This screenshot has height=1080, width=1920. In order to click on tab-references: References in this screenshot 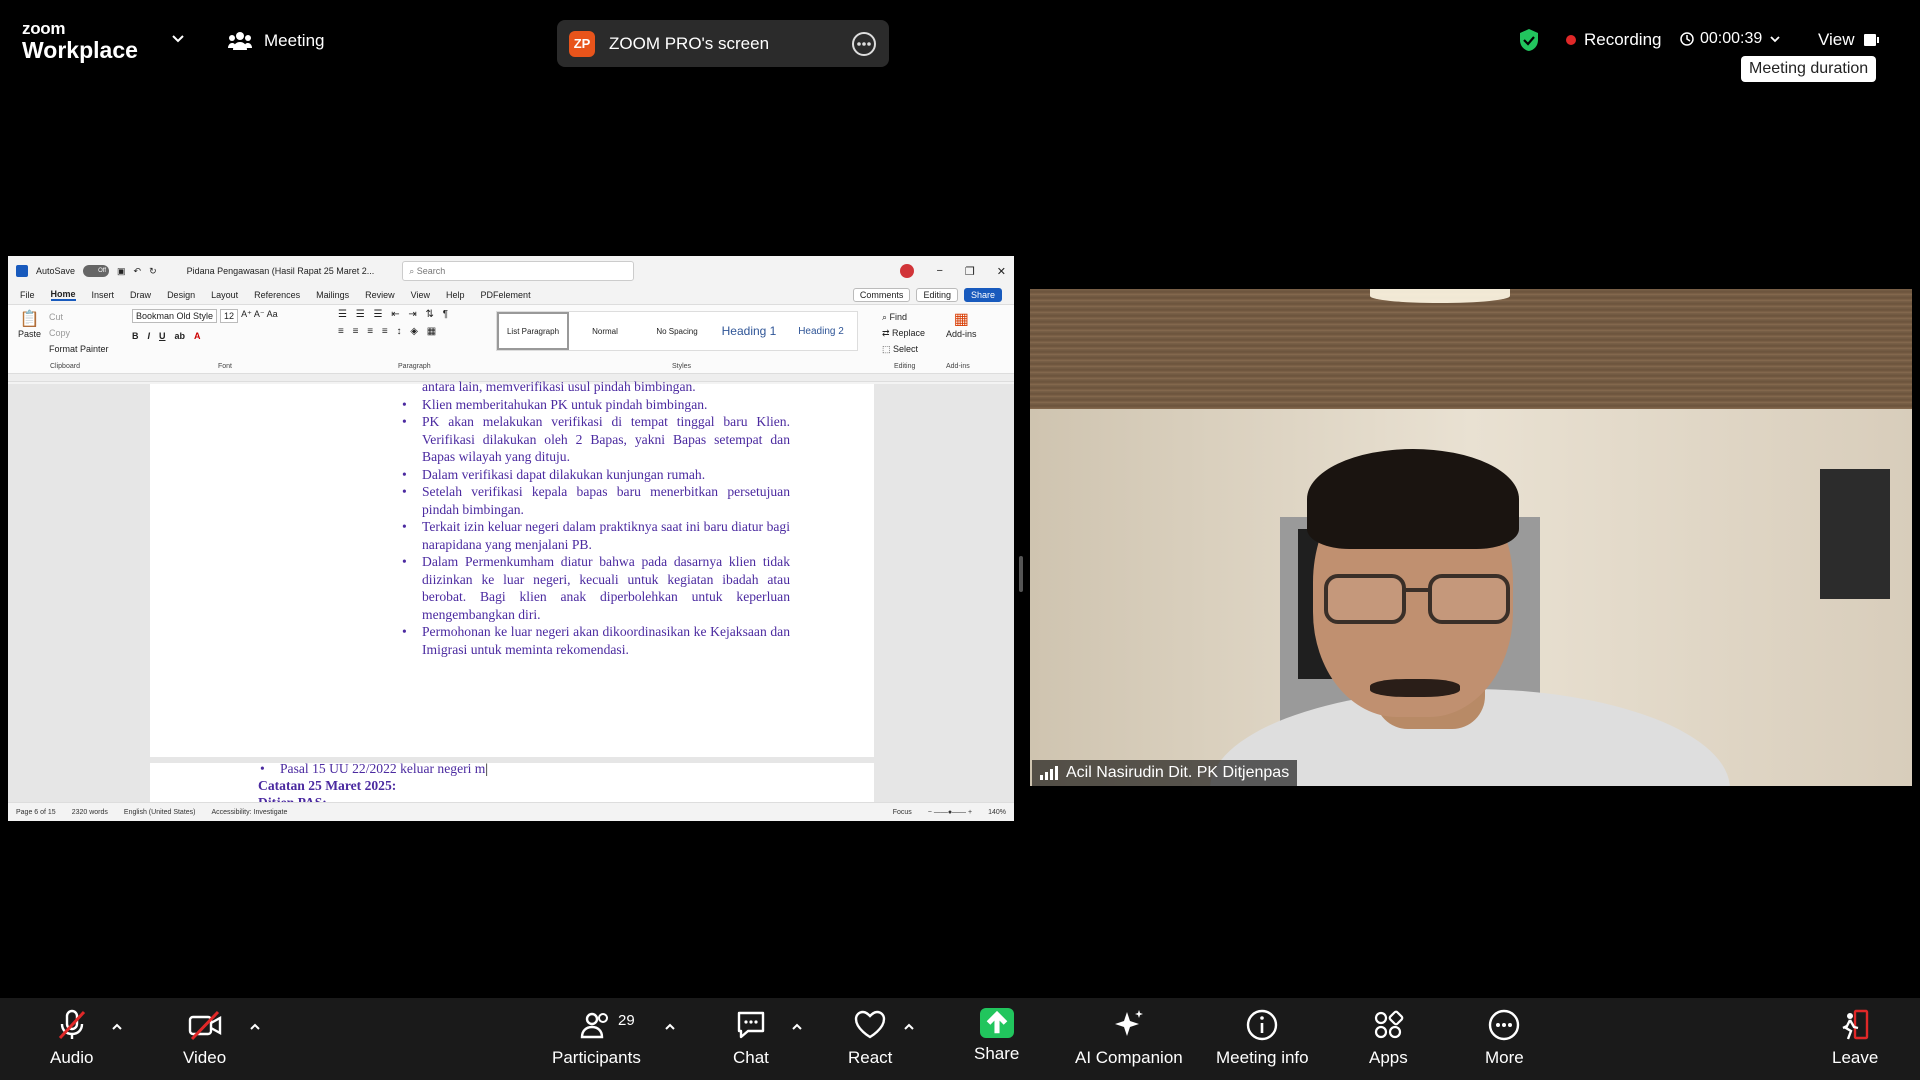, I will do `click(277, 295)`.